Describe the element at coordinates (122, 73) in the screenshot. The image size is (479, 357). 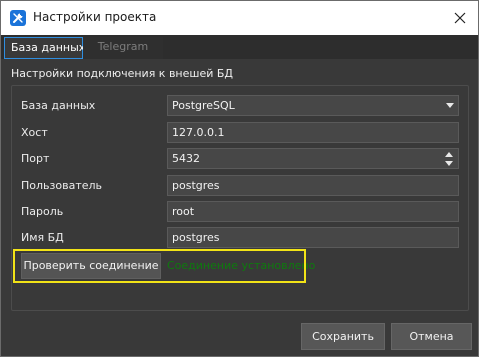
I see `section-title: Настройки подключения к внешей БД` at that location.